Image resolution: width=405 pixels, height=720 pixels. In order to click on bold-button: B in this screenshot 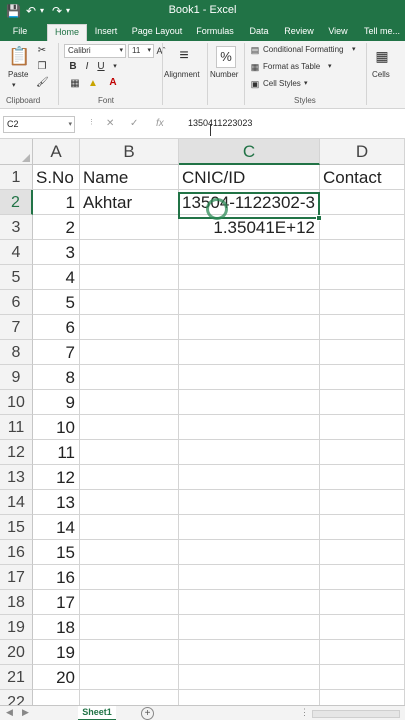, I will do `click(73, 67)`.